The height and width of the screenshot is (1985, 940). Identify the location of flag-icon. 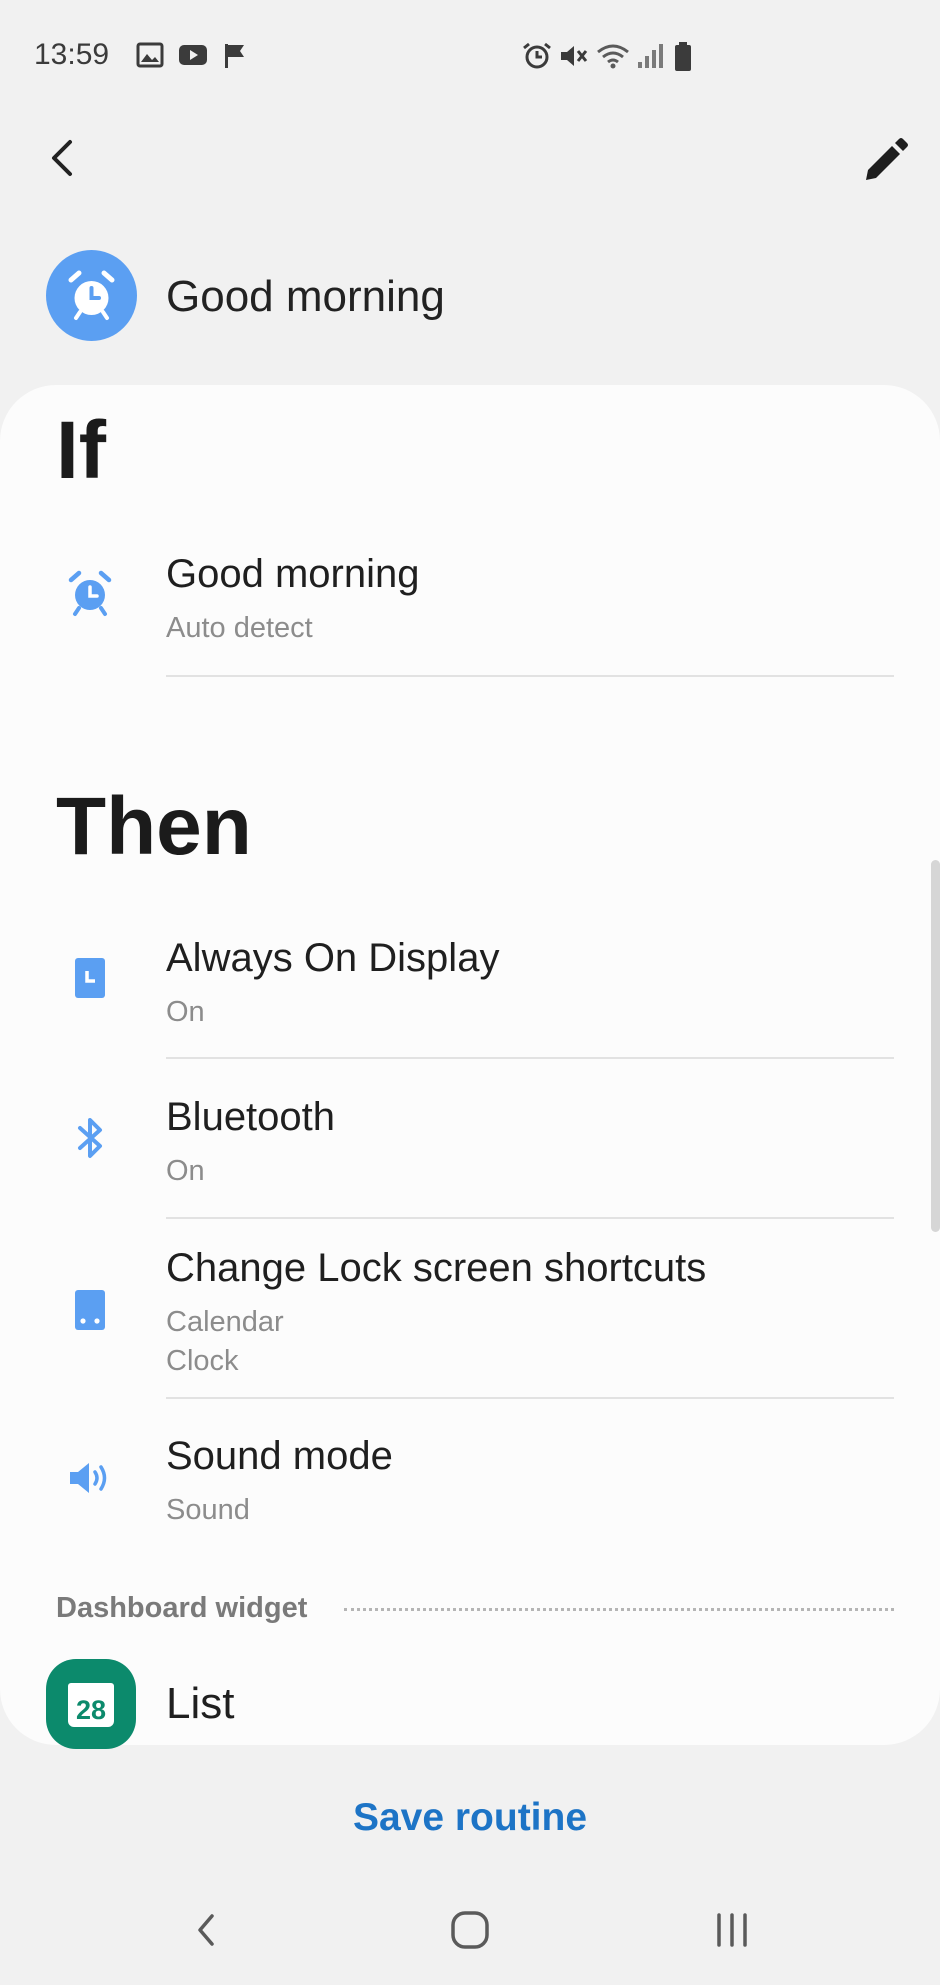
(234, 56).